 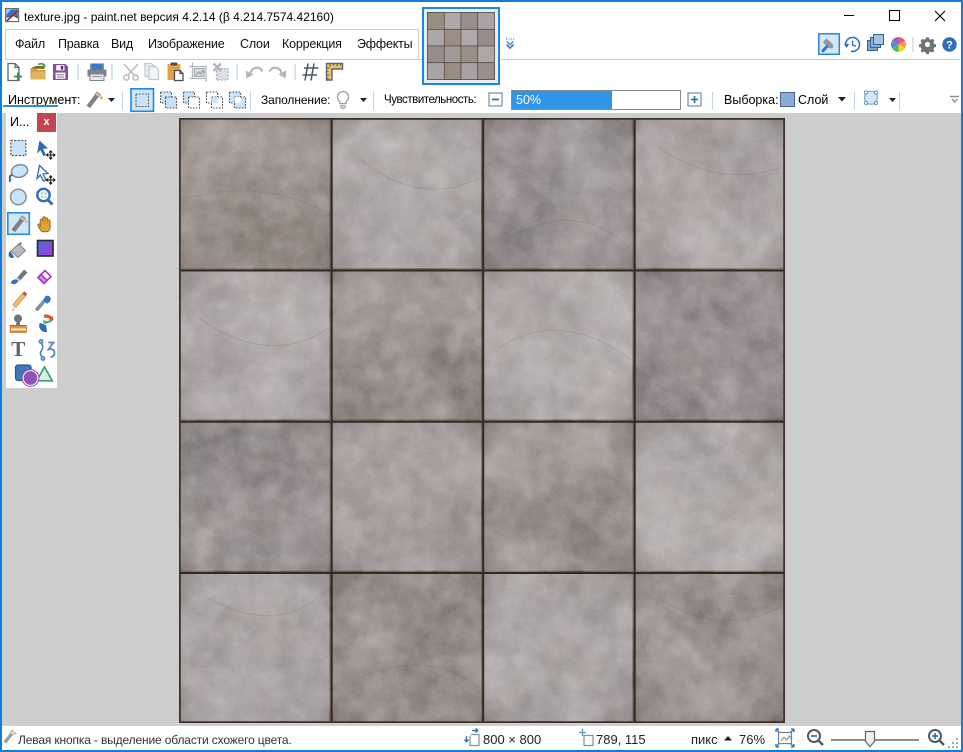 I want to click on svg-text: T, so click(x=18, y=349).